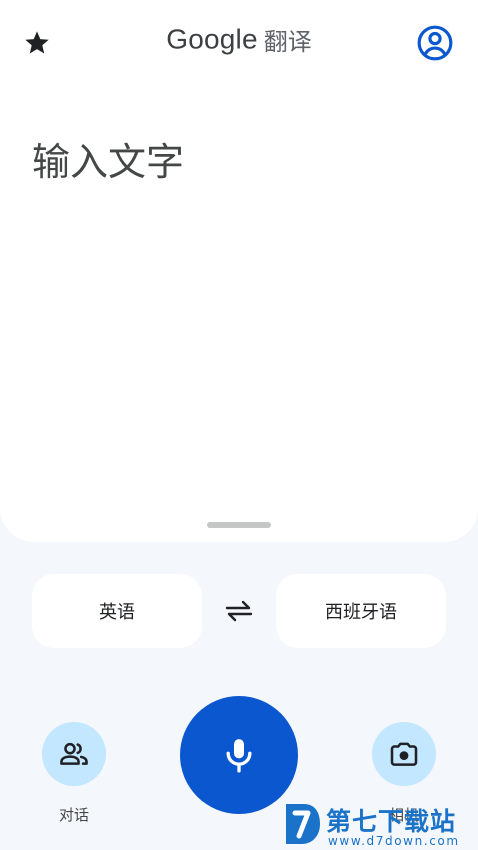 The width and height of the screenshot is (478, 850). I want to click on watermark-text: 第七下载站, so click(391, 821).